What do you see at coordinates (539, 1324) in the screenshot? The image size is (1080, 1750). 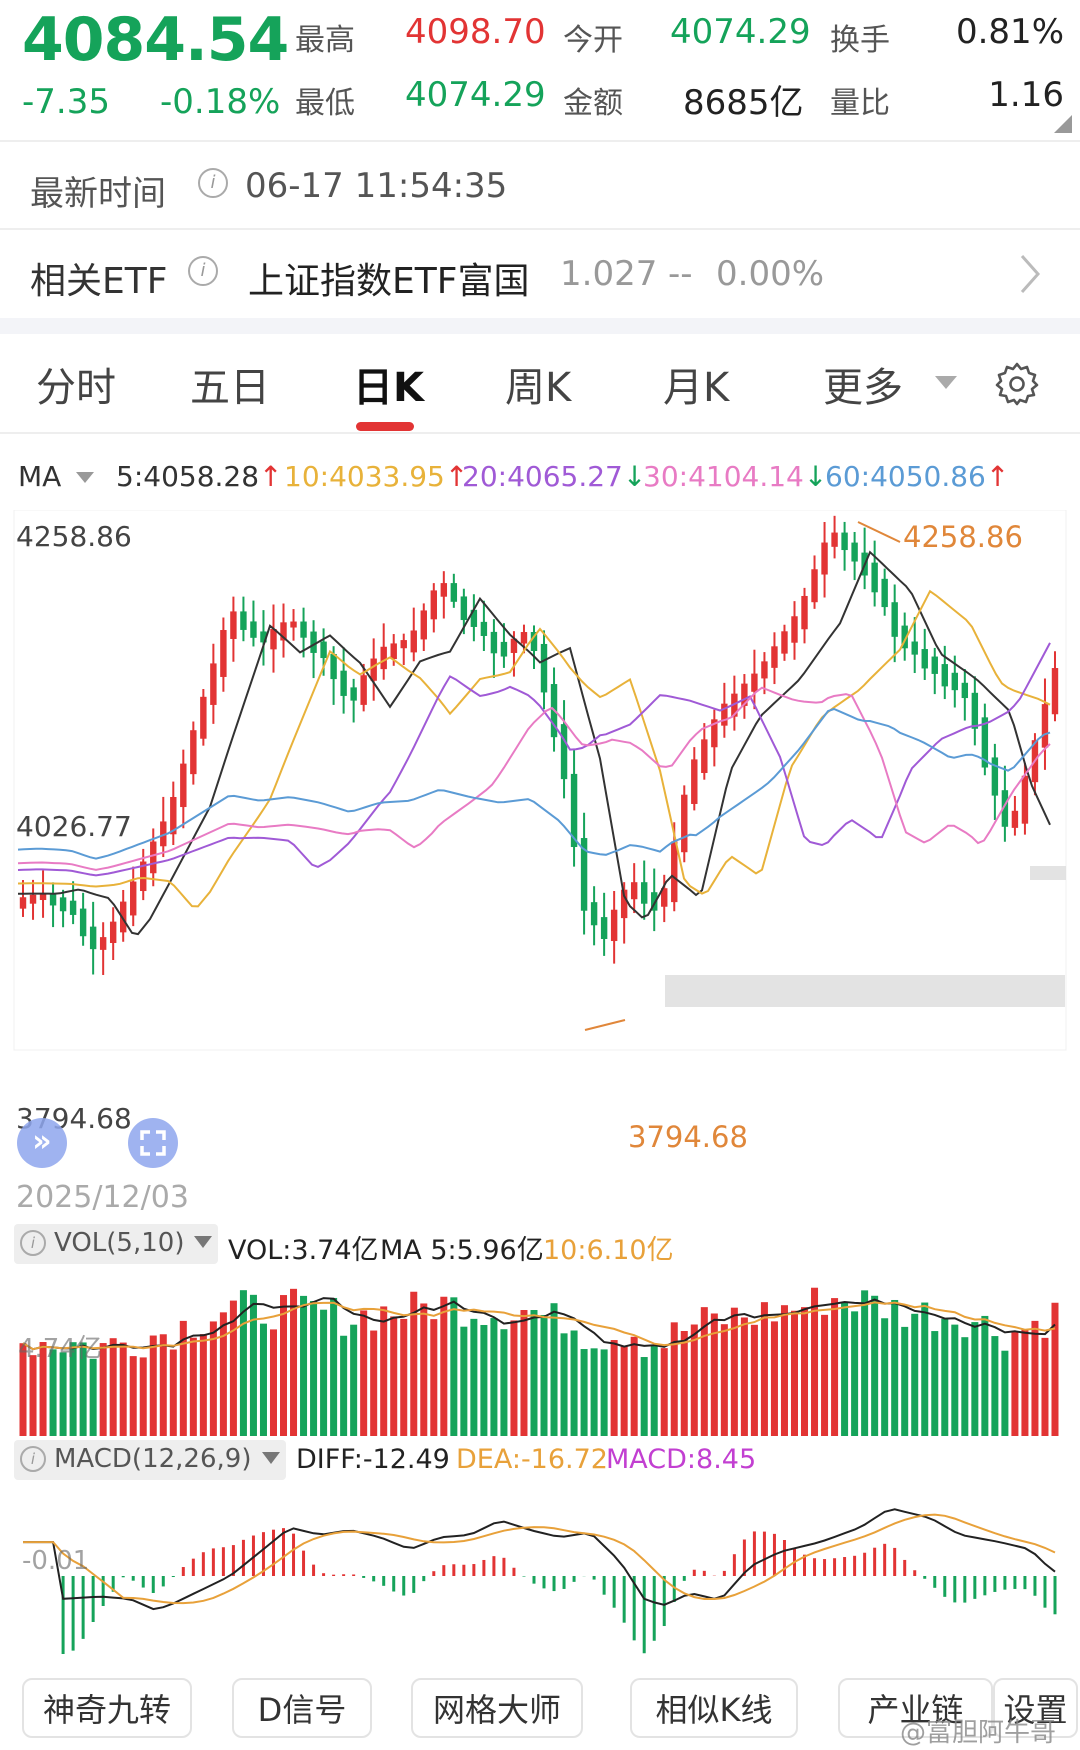 I see `volume-ma-line` at bounding box center [539, 1324].